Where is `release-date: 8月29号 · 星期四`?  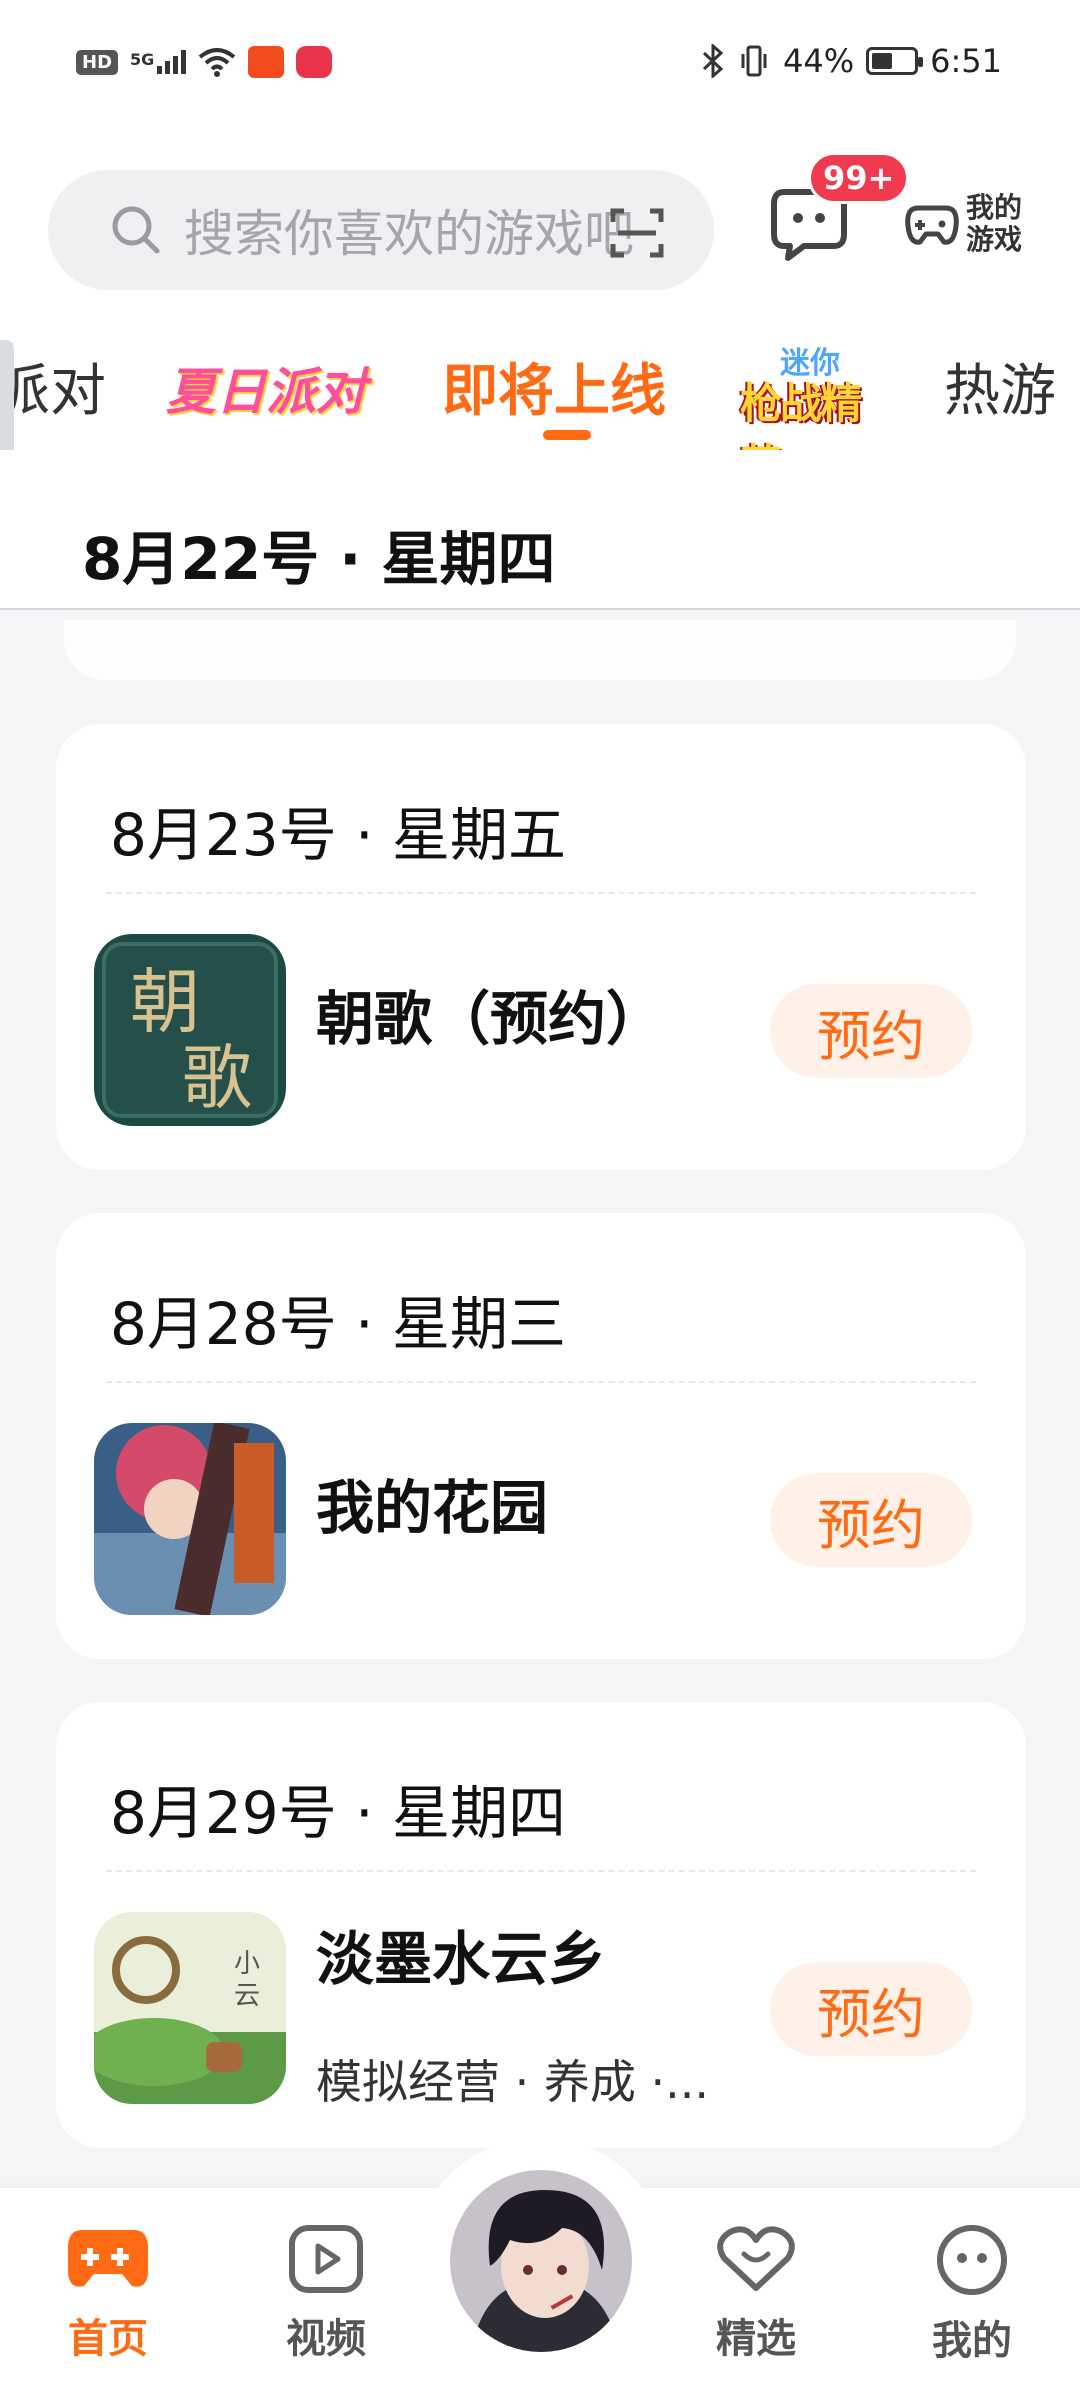 release-date: 8月29号 · 星期四 is located at coordinates (338, 1813).